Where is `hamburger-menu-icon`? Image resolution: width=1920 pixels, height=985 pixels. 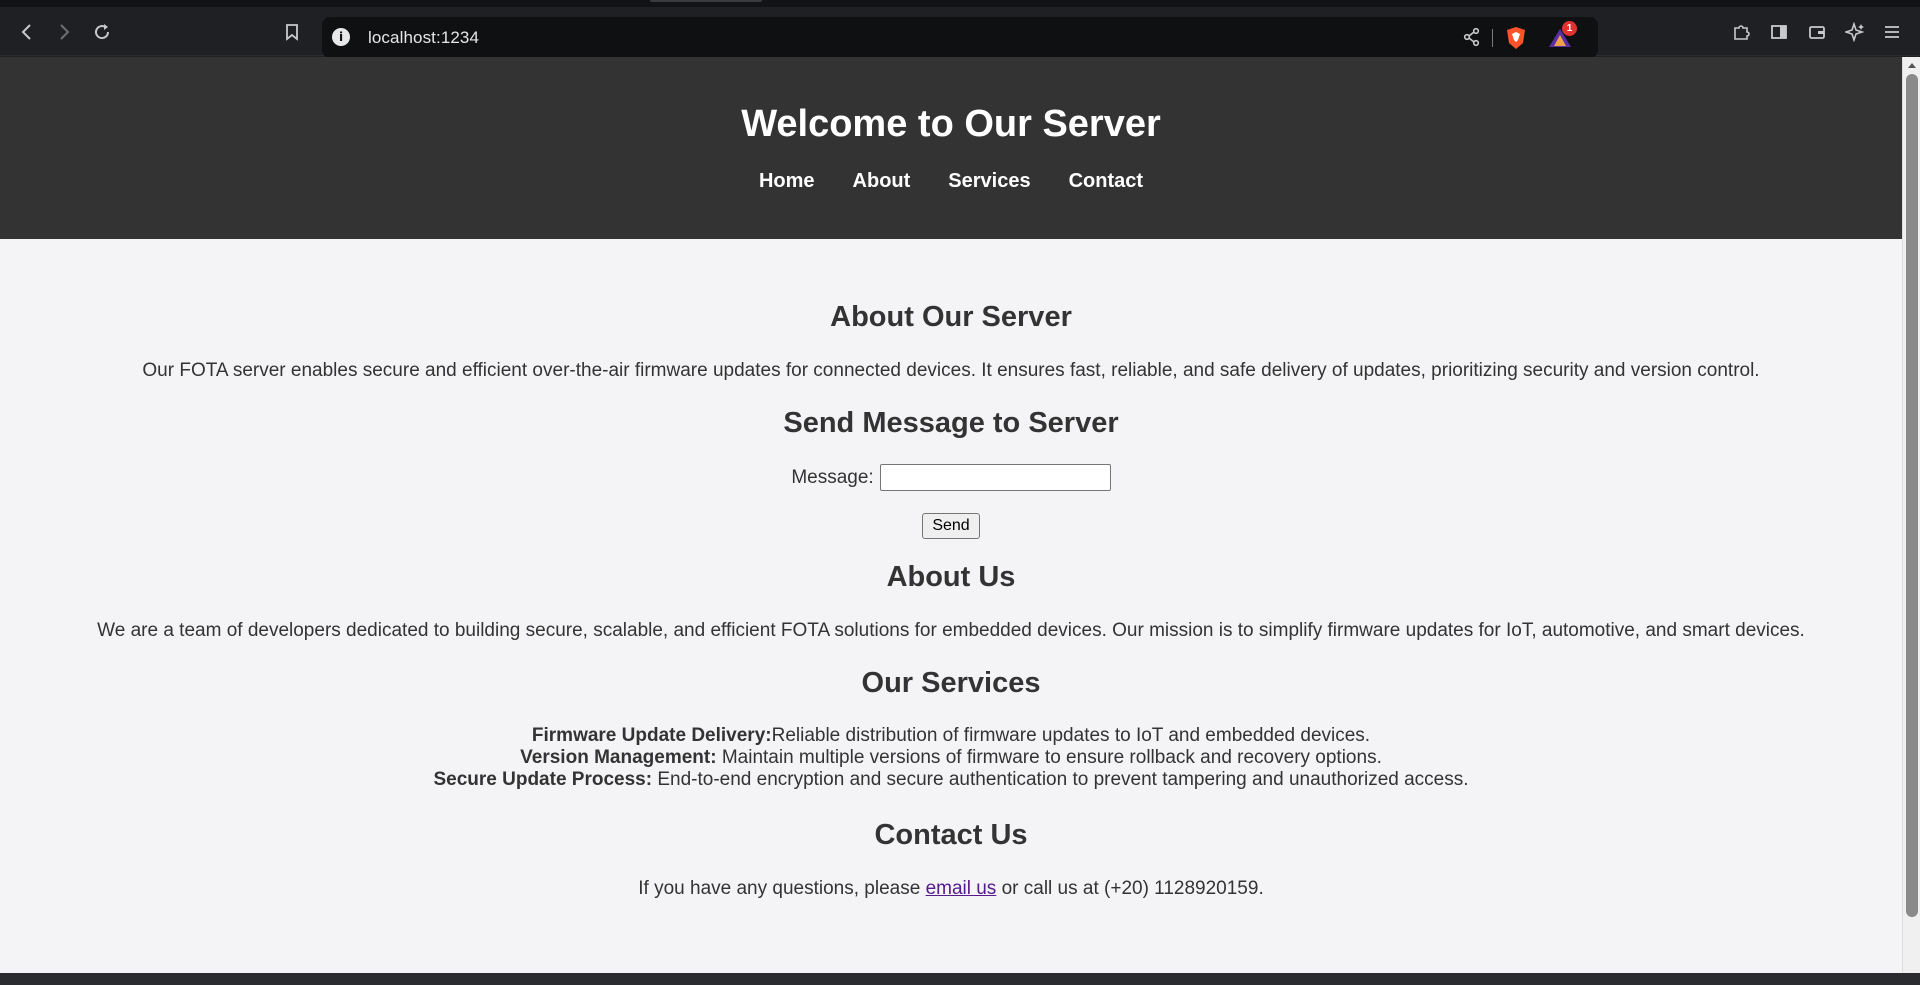
hamburger-menu-icon is located at coordinates (1892, 32).